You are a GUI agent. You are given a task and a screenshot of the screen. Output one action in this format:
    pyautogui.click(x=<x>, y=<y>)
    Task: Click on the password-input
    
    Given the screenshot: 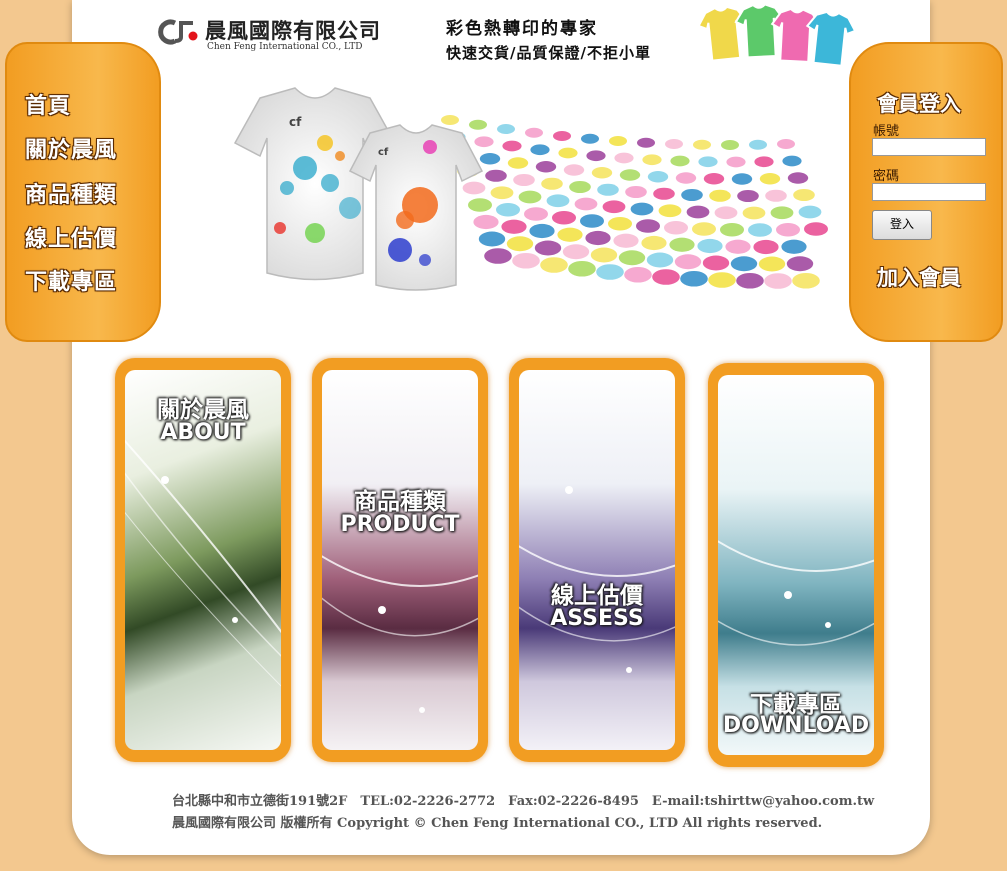 What is the action you would take?
    pyautogui.click(x=929, y=192)
    